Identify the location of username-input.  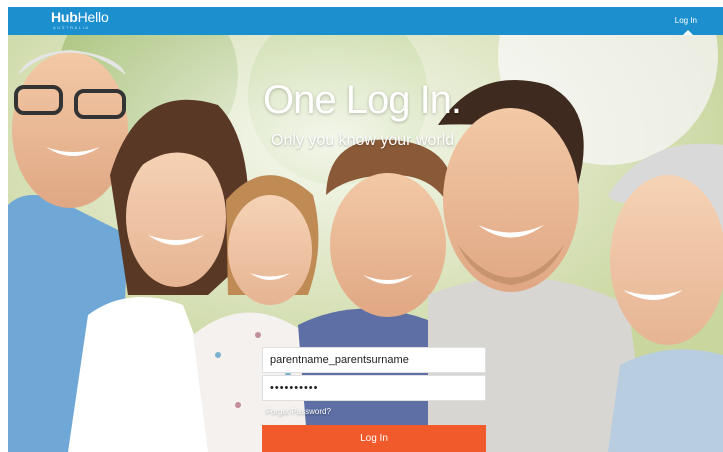
(374, 360).